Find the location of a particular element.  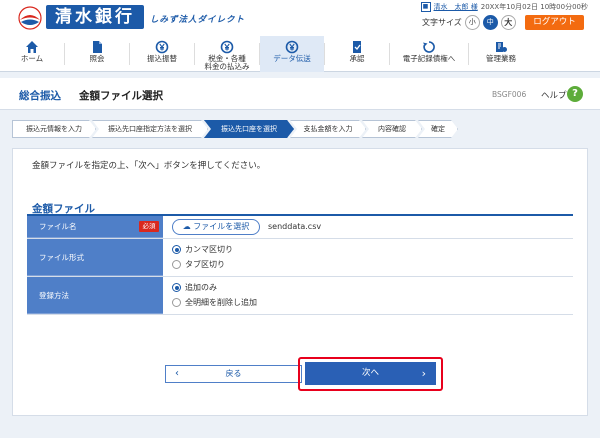

yen-payment-icon is located at coordinates (227, 47).